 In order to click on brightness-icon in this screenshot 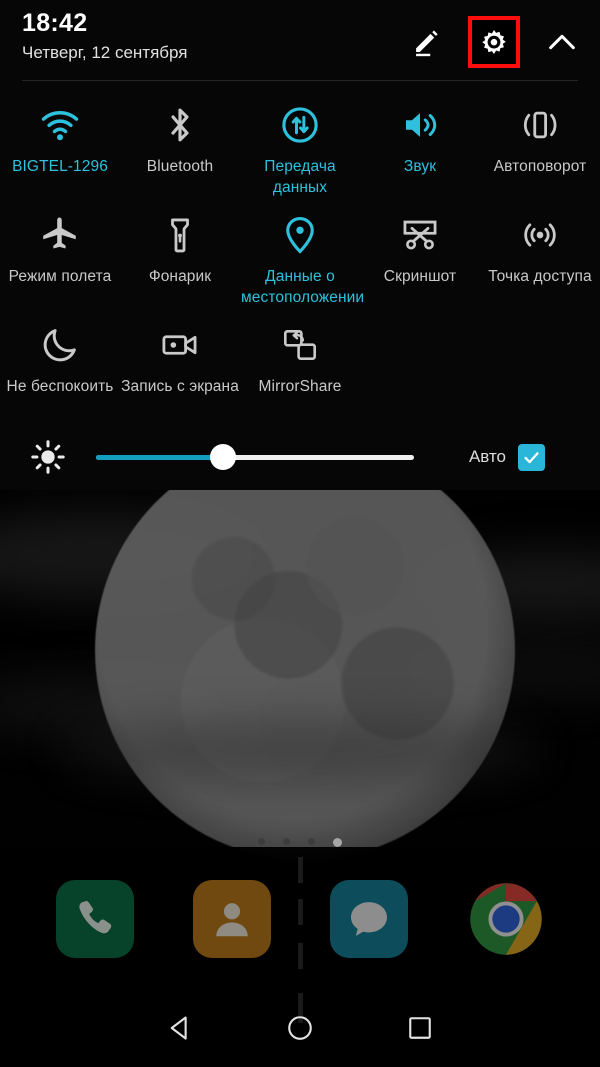, I will do `click(48, 457)`.